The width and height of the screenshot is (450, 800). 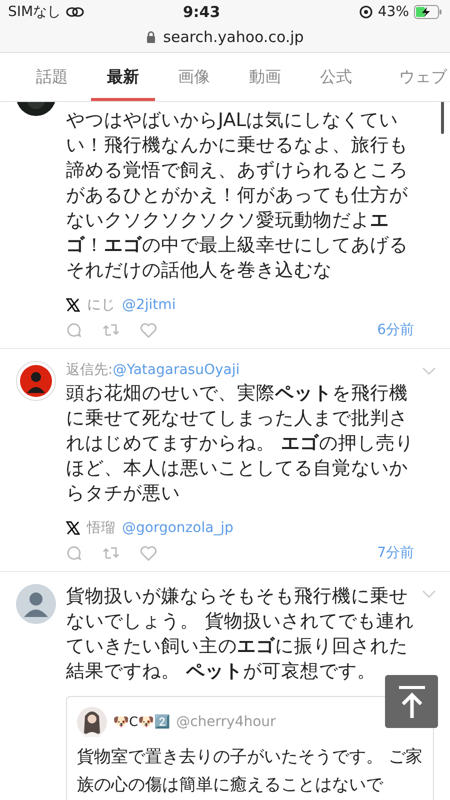 I want to click on post-text: 貨物扱いが嫌ならそもそも飛行機に乗せないでしょう。 貨物扱いされてでも連れていきたい飼い主のエゴに振り回された結果ですね。 ペットが可哀想です。, so click(x=240, y=634).